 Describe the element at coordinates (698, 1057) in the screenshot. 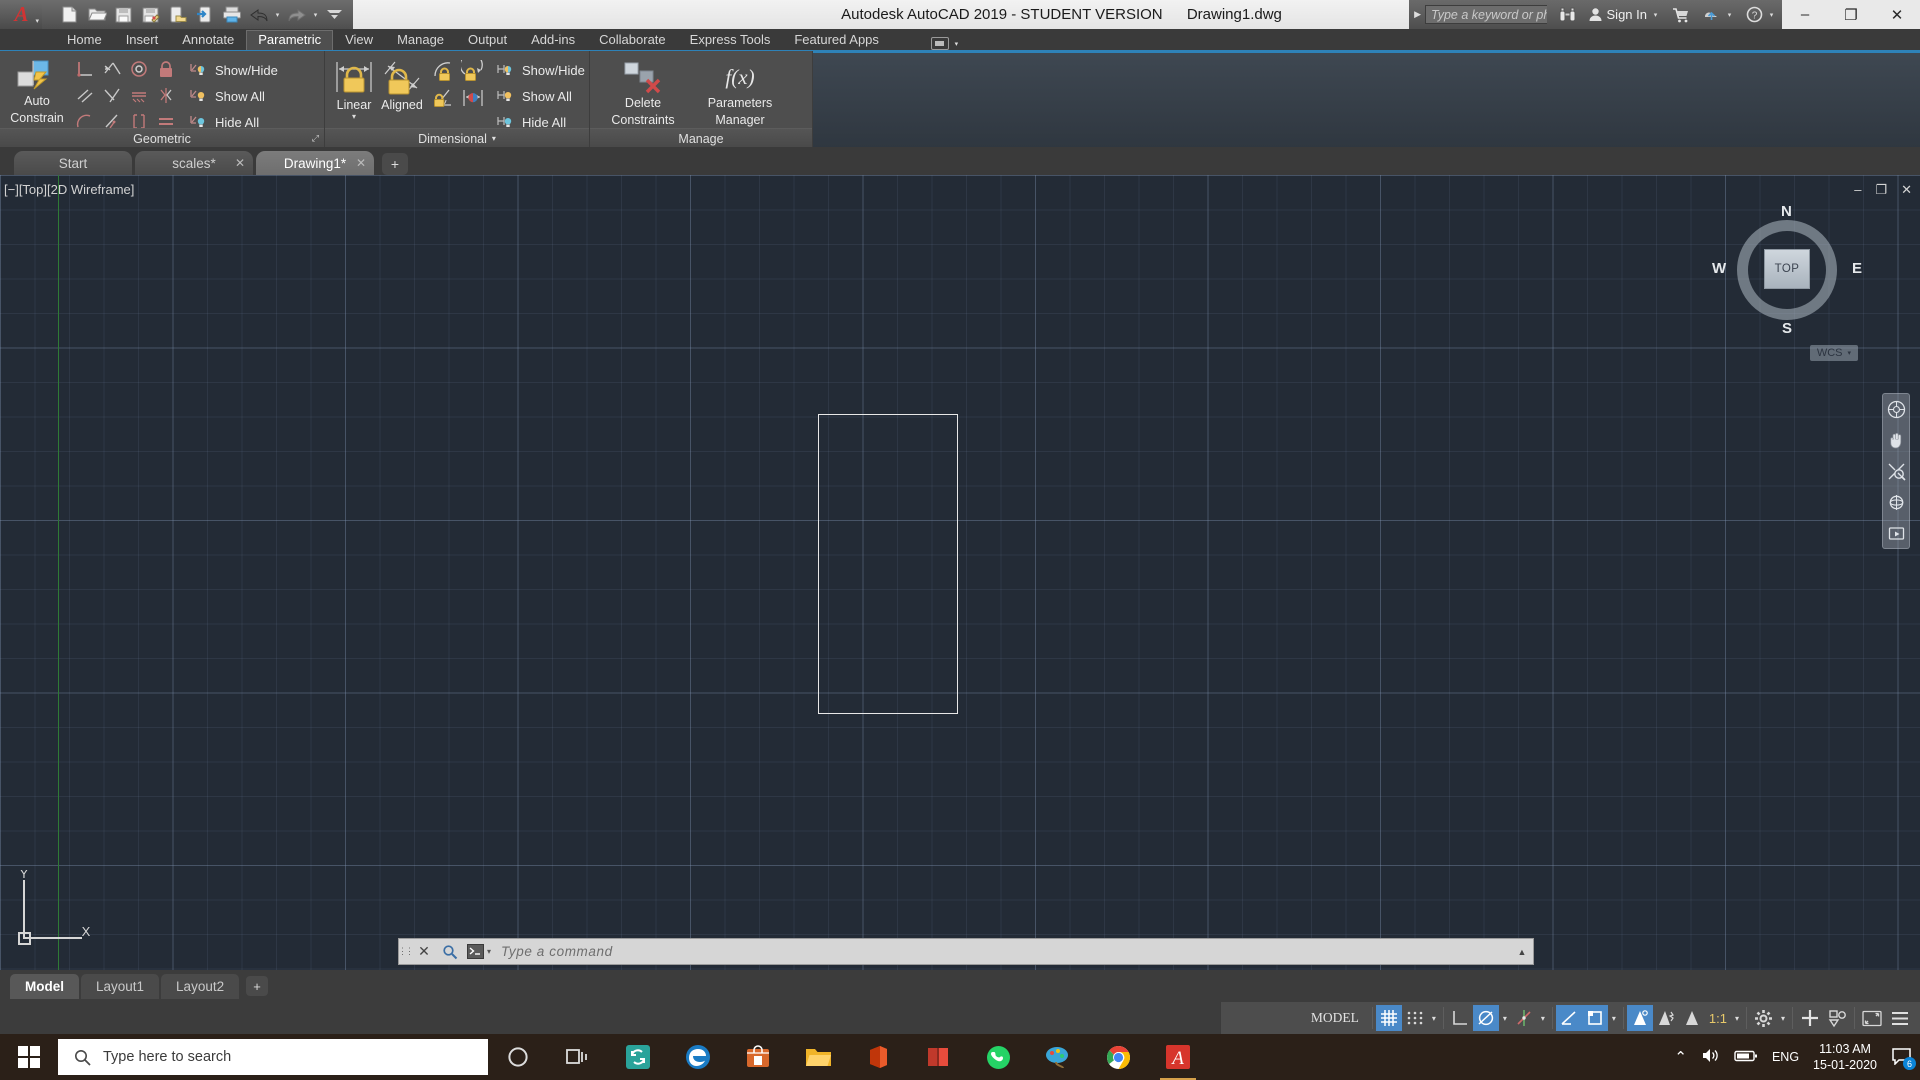

I see `microsoft-edge-icon` at that location.